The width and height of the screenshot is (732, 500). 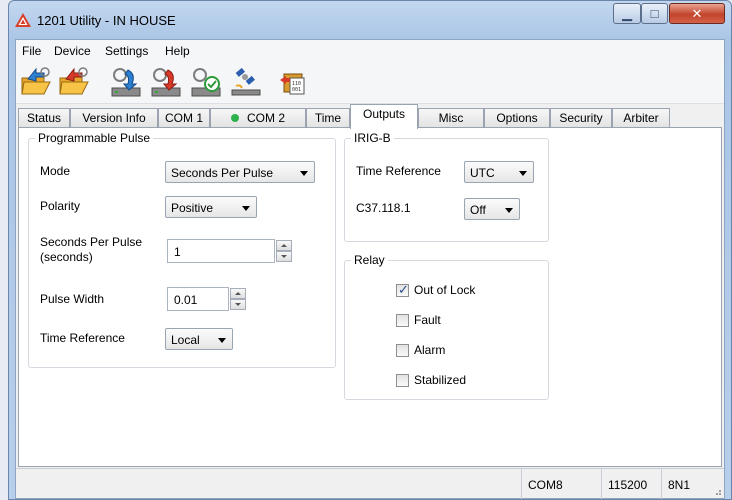 I want to click on status-dot-icon, so click(x=234, y=118).